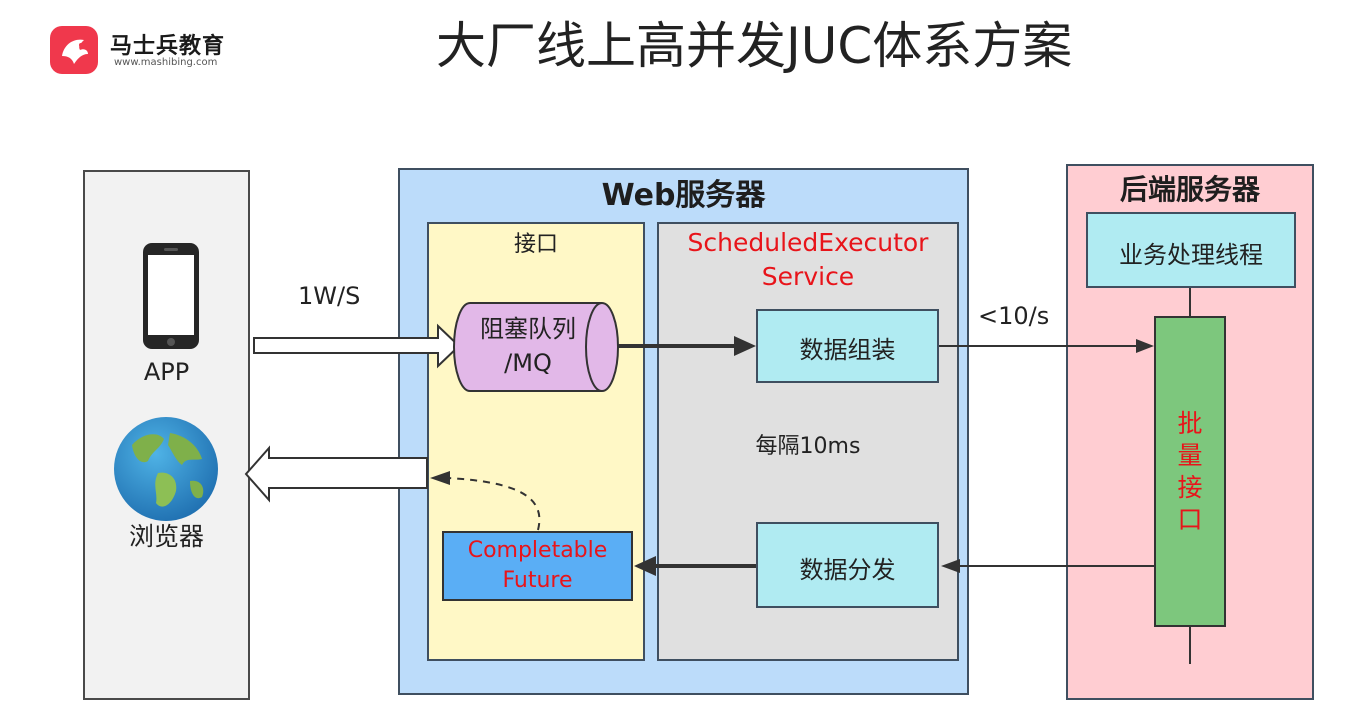  Describe the element at coordinates (754, 46) in the screenshot. I see `page-title: 大厂线上高并发JUC体系方案` at that location.